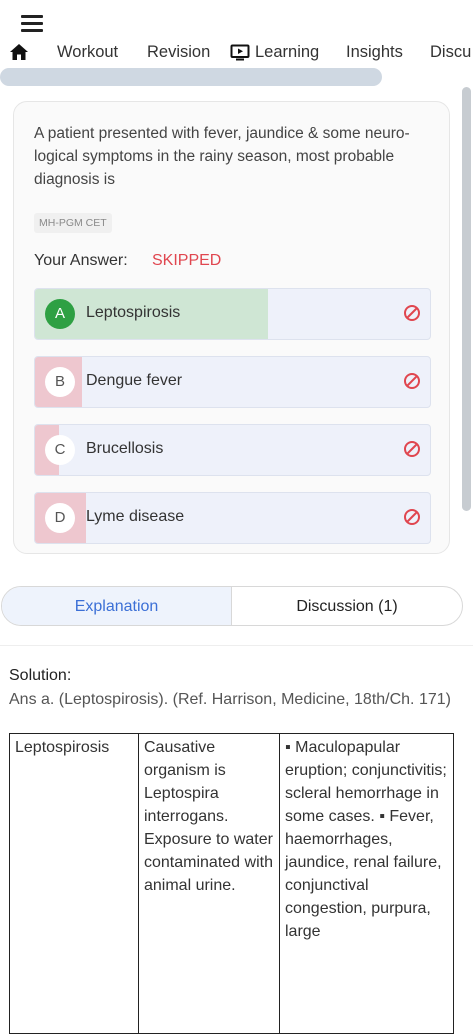 Image resolution: width=473 pixels, height=1034 pixels. I want to click on tab-discussion: Discu, so click(450, 52).